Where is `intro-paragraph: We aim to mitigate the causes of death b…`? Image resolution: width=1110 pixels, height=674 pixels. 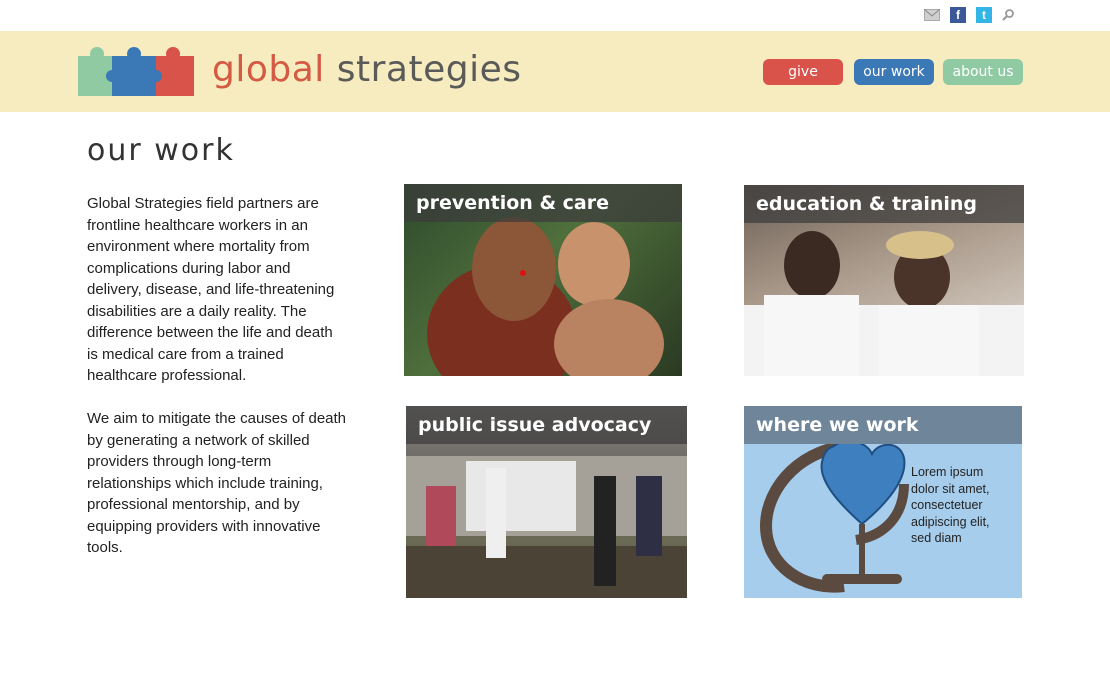 intro-paragraph: We aim to mitigate the causes of death b… is located at coordinates (217, 483).